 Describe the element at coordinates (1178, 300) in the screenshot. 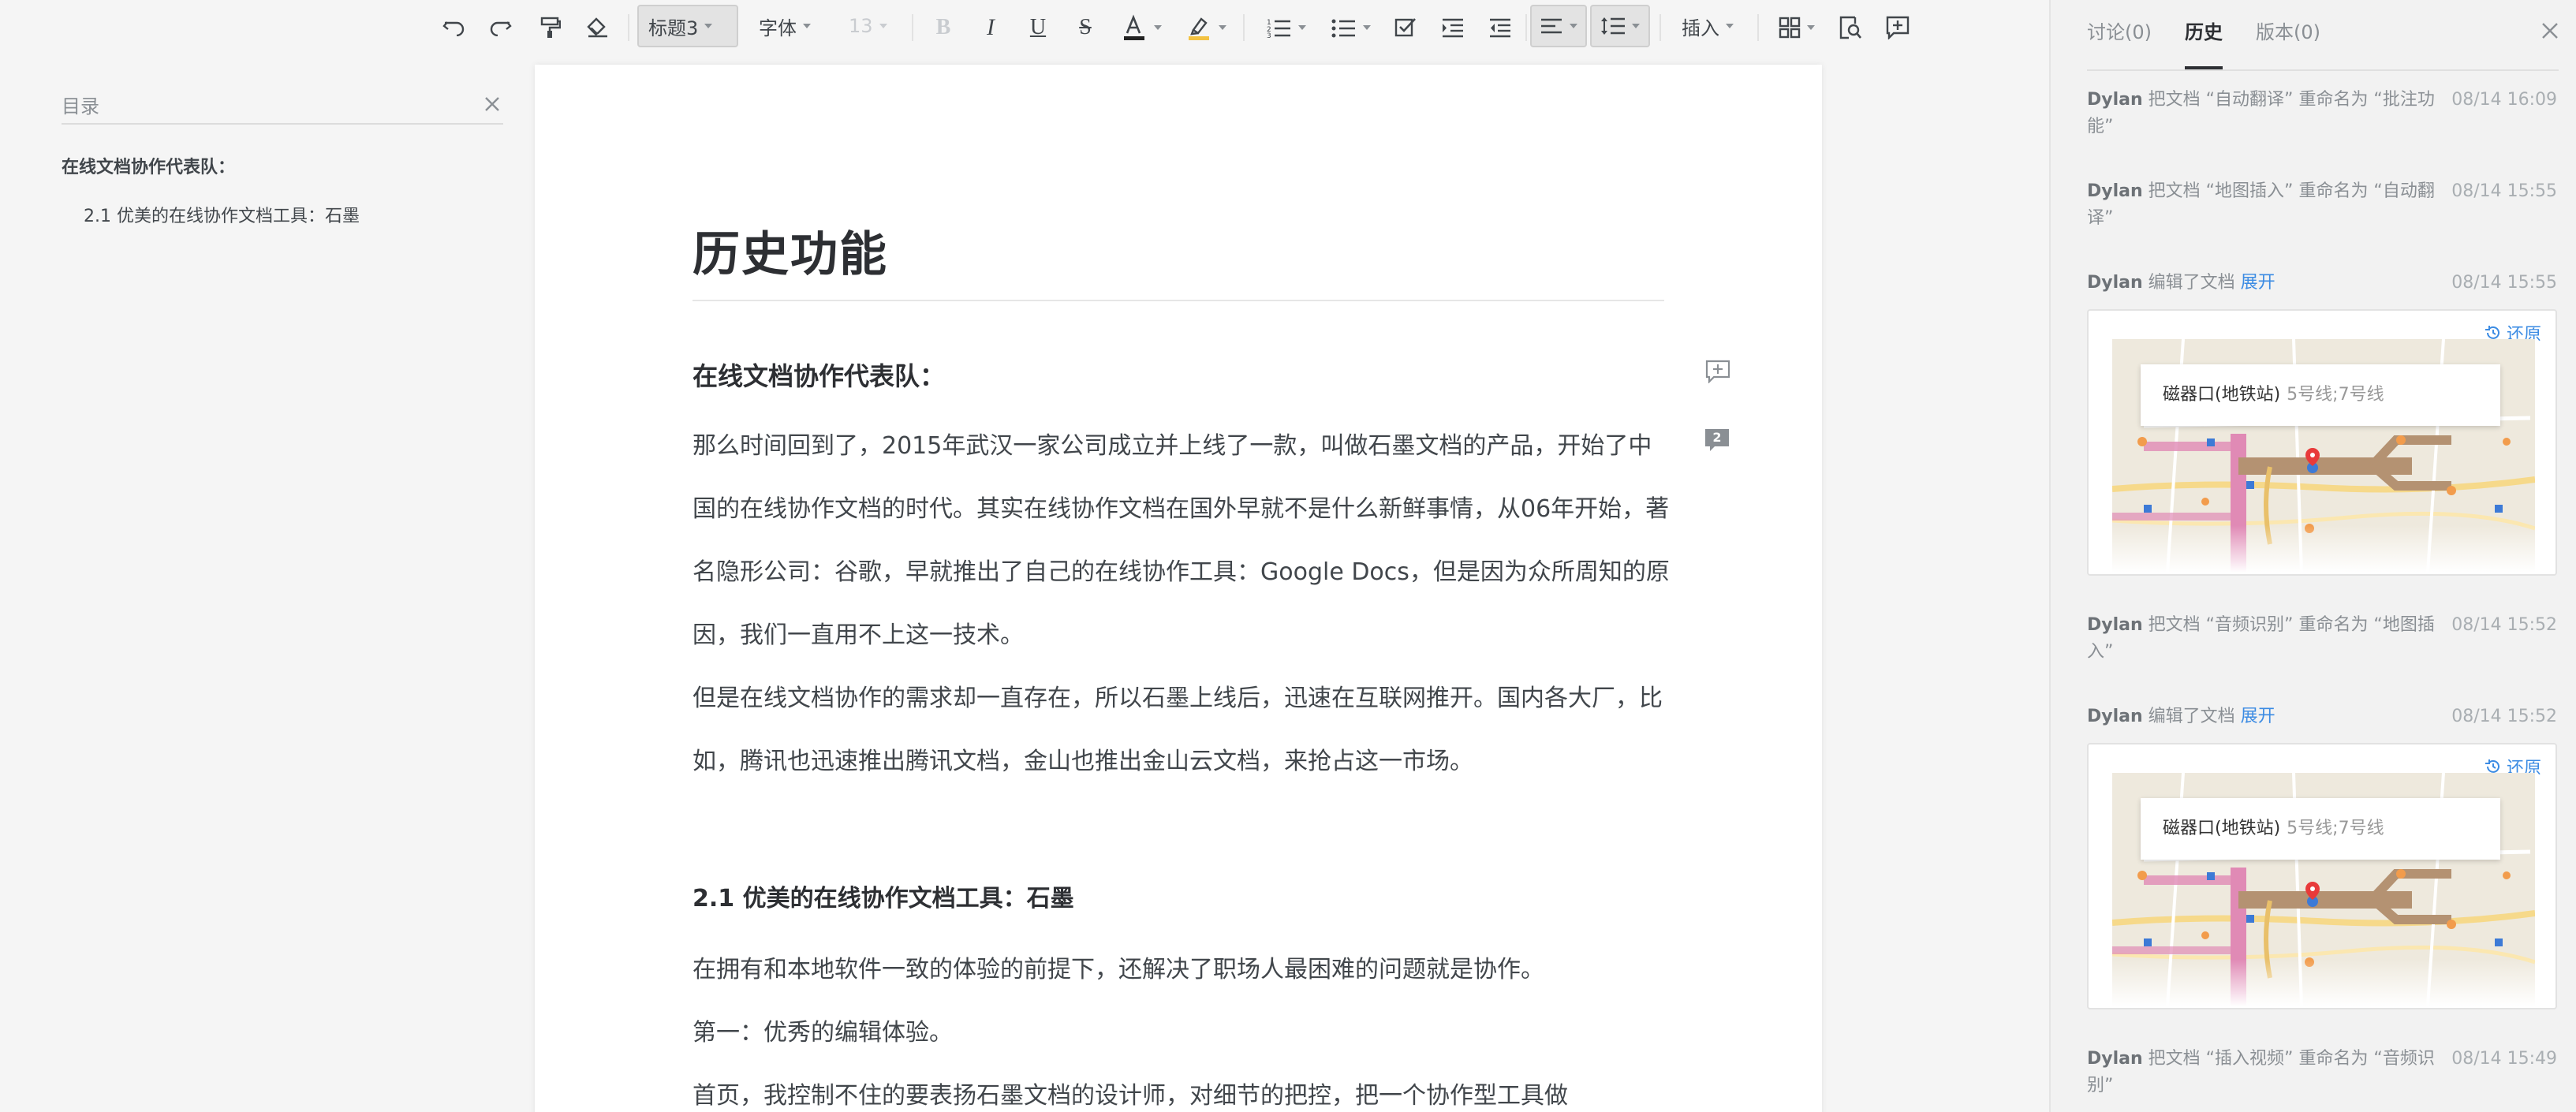

I see `title-divider` at that location.